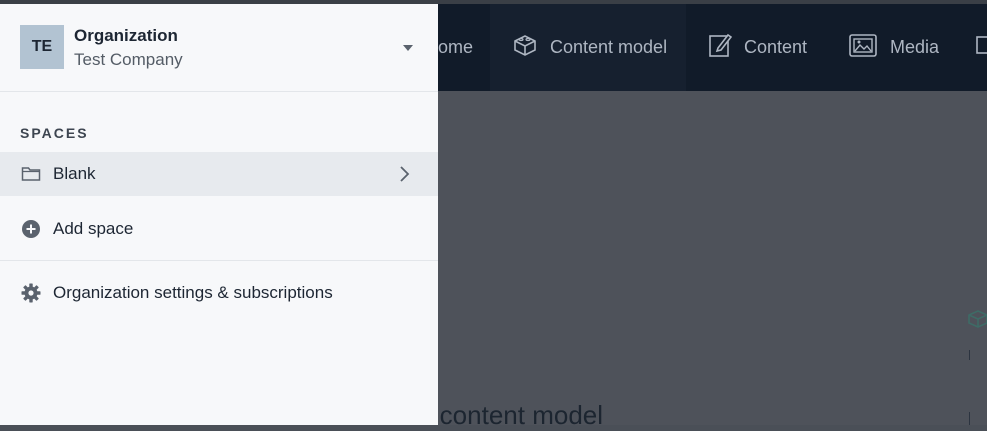 This screenshot has height=431, width=987. I want to click on nav-media-label: Media, so click(915, 47).